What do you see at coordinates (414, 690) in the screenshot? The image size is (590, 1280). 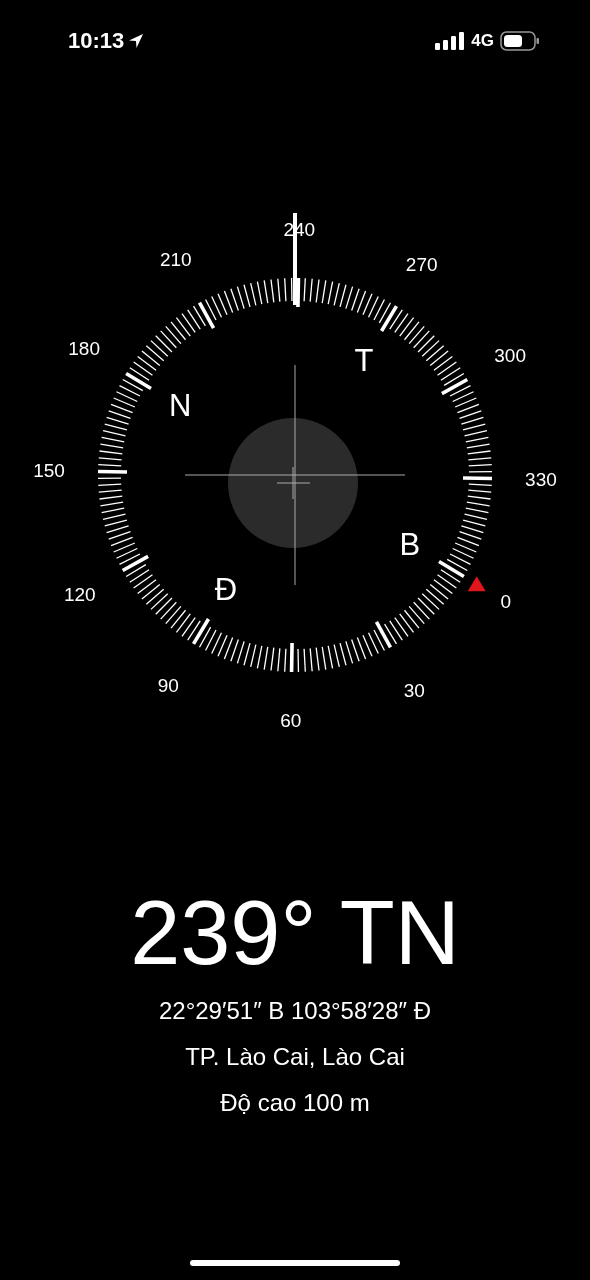 I see `degree-label: 30` at bounding box center [414, 690].